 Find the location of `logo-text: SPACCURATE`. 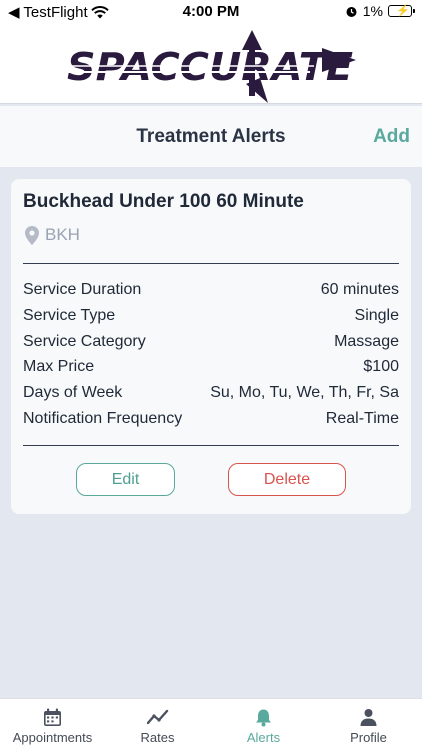

logo-text: SPACCURATE is located at coordinates (210, 67).